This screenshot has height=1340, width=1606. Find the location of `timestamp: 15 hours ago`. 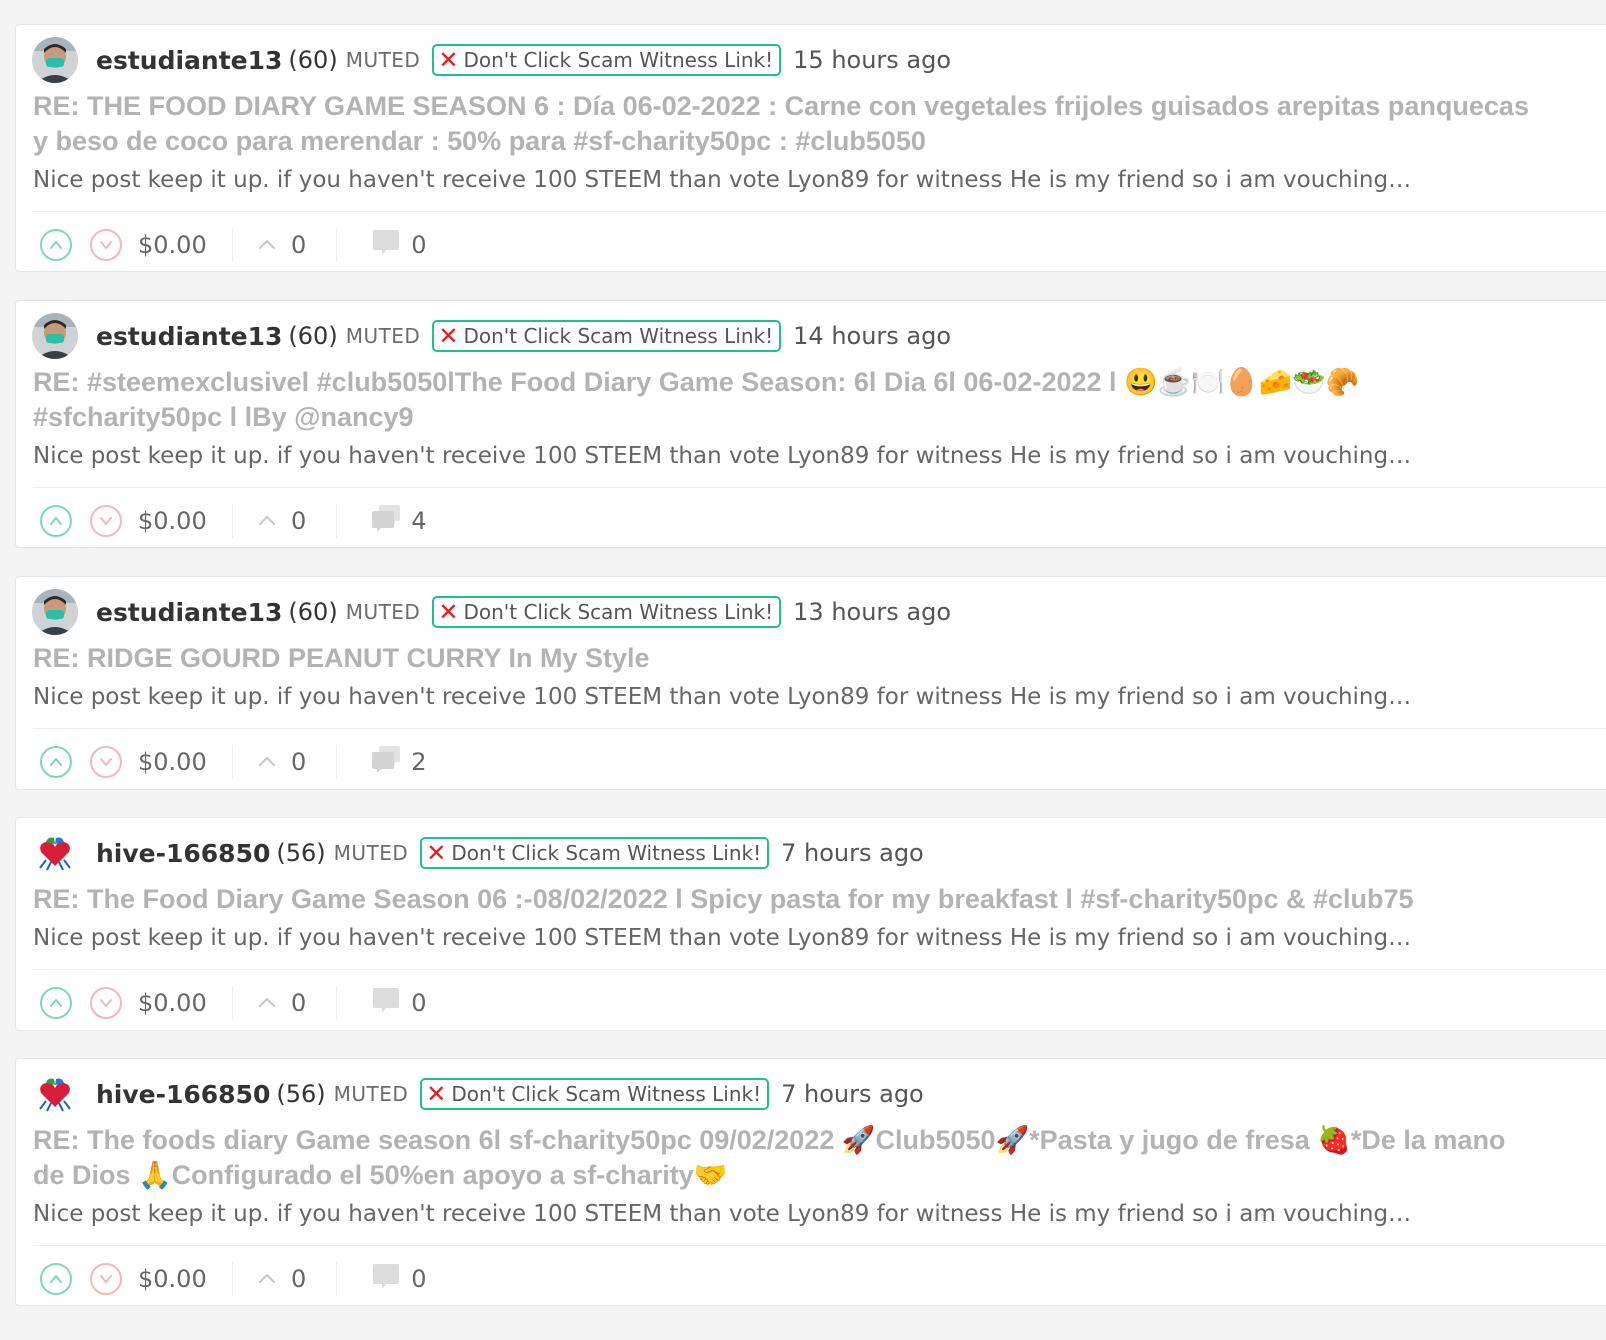

timestamp: 15 hours ago is located at coordinates (872, 60).